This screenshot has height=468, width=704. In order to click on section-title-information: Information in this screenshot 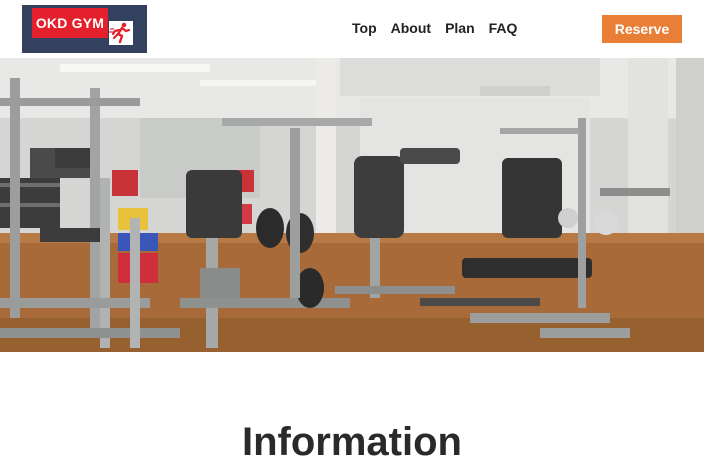, I will do `click(352, 442)`.